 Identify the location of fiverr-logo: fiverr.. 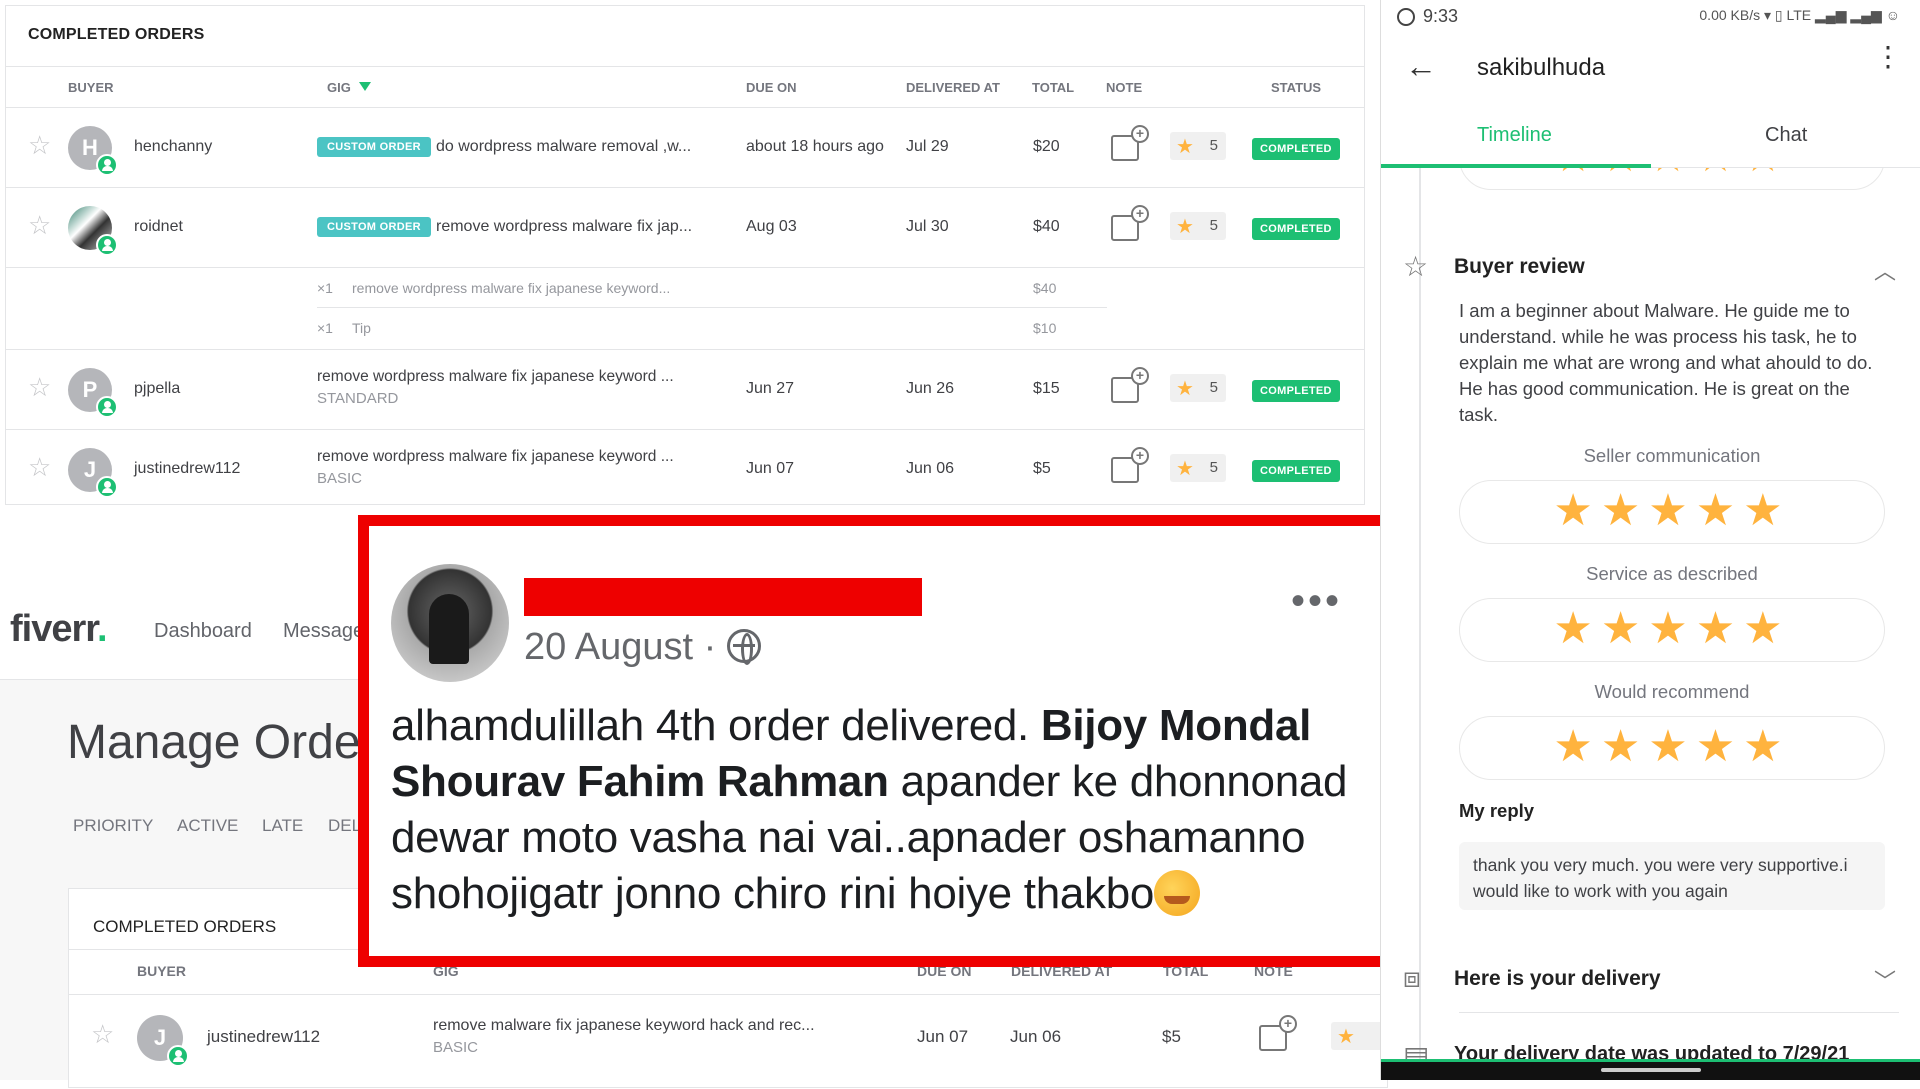
(58, 629).